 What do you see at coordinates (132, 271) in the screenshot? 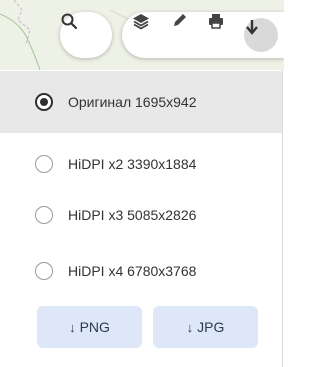
I see `option-label: HiDPI x4 6780x3768` at bounding box center [132, 271].